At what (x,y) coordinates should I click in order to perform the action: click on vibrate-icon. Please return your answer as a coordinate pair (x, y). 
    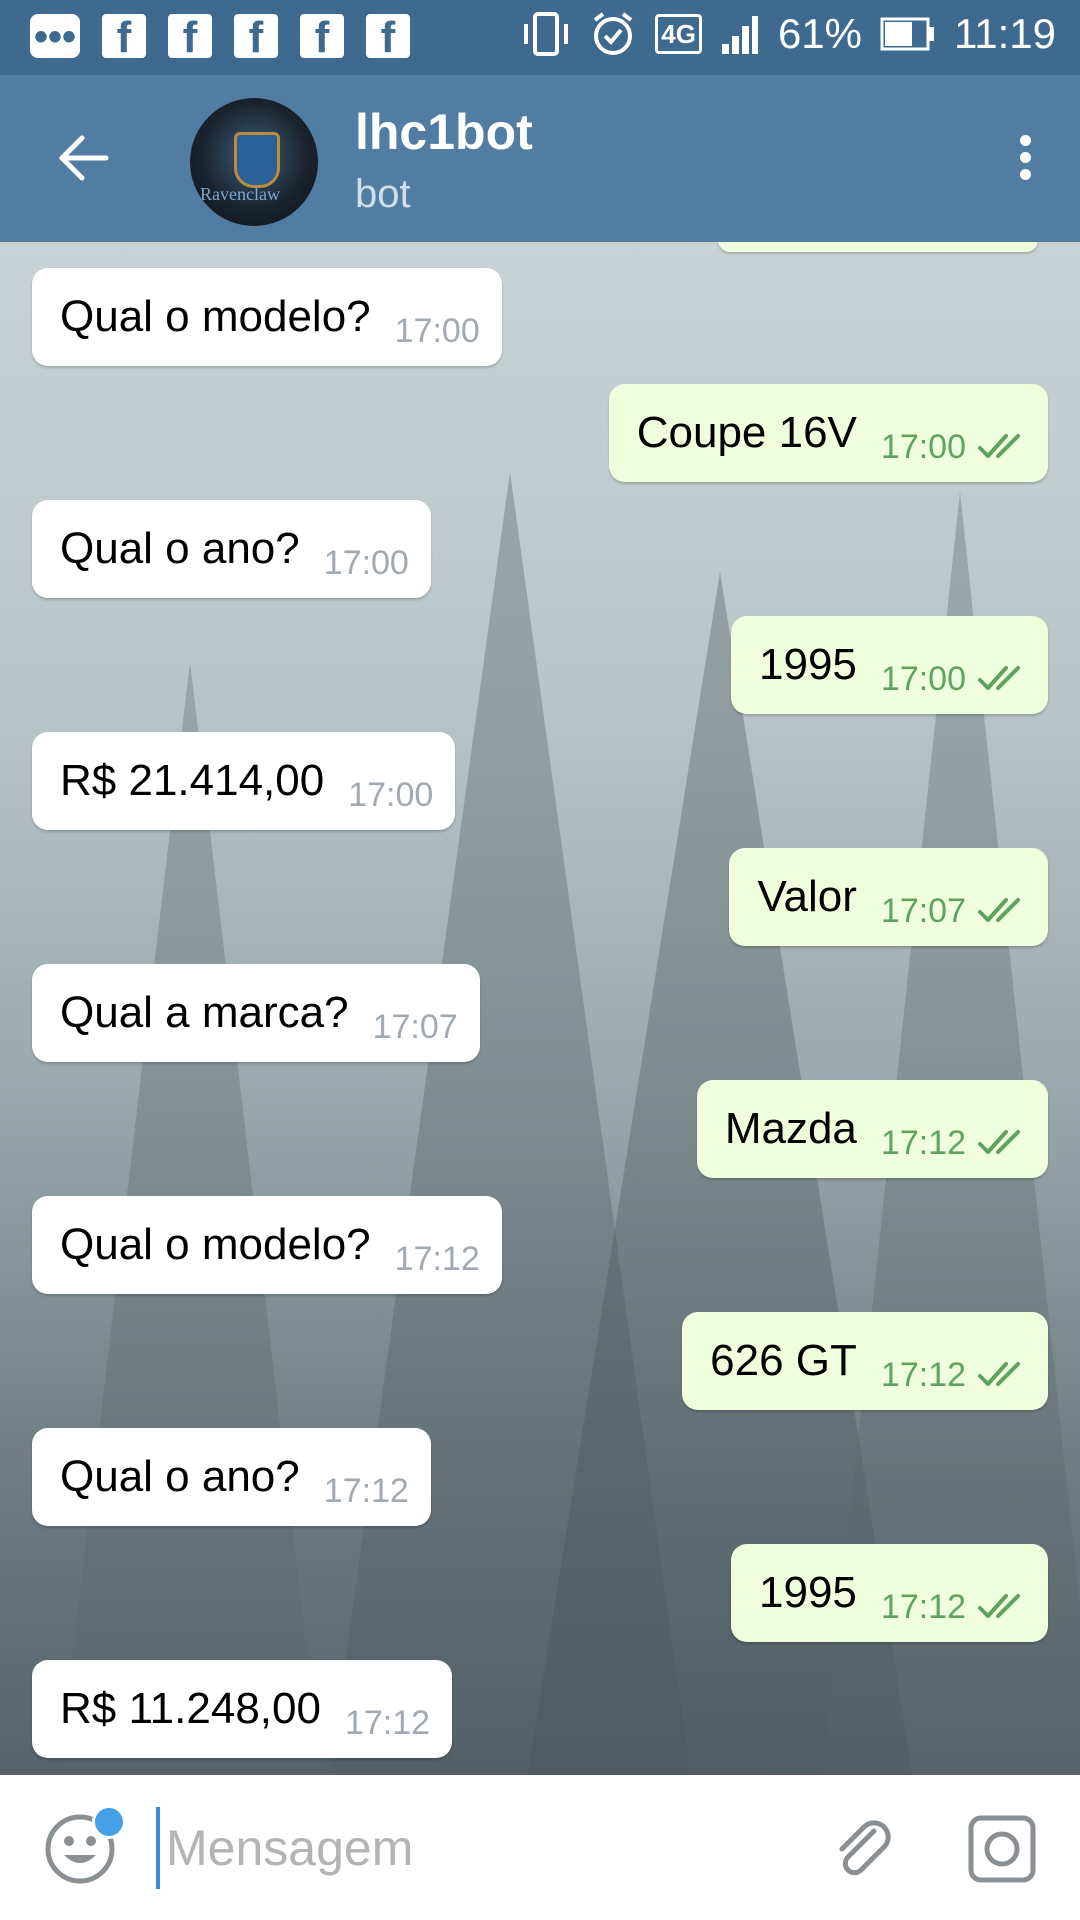
    Looking at the image, I should click on (546, 34).